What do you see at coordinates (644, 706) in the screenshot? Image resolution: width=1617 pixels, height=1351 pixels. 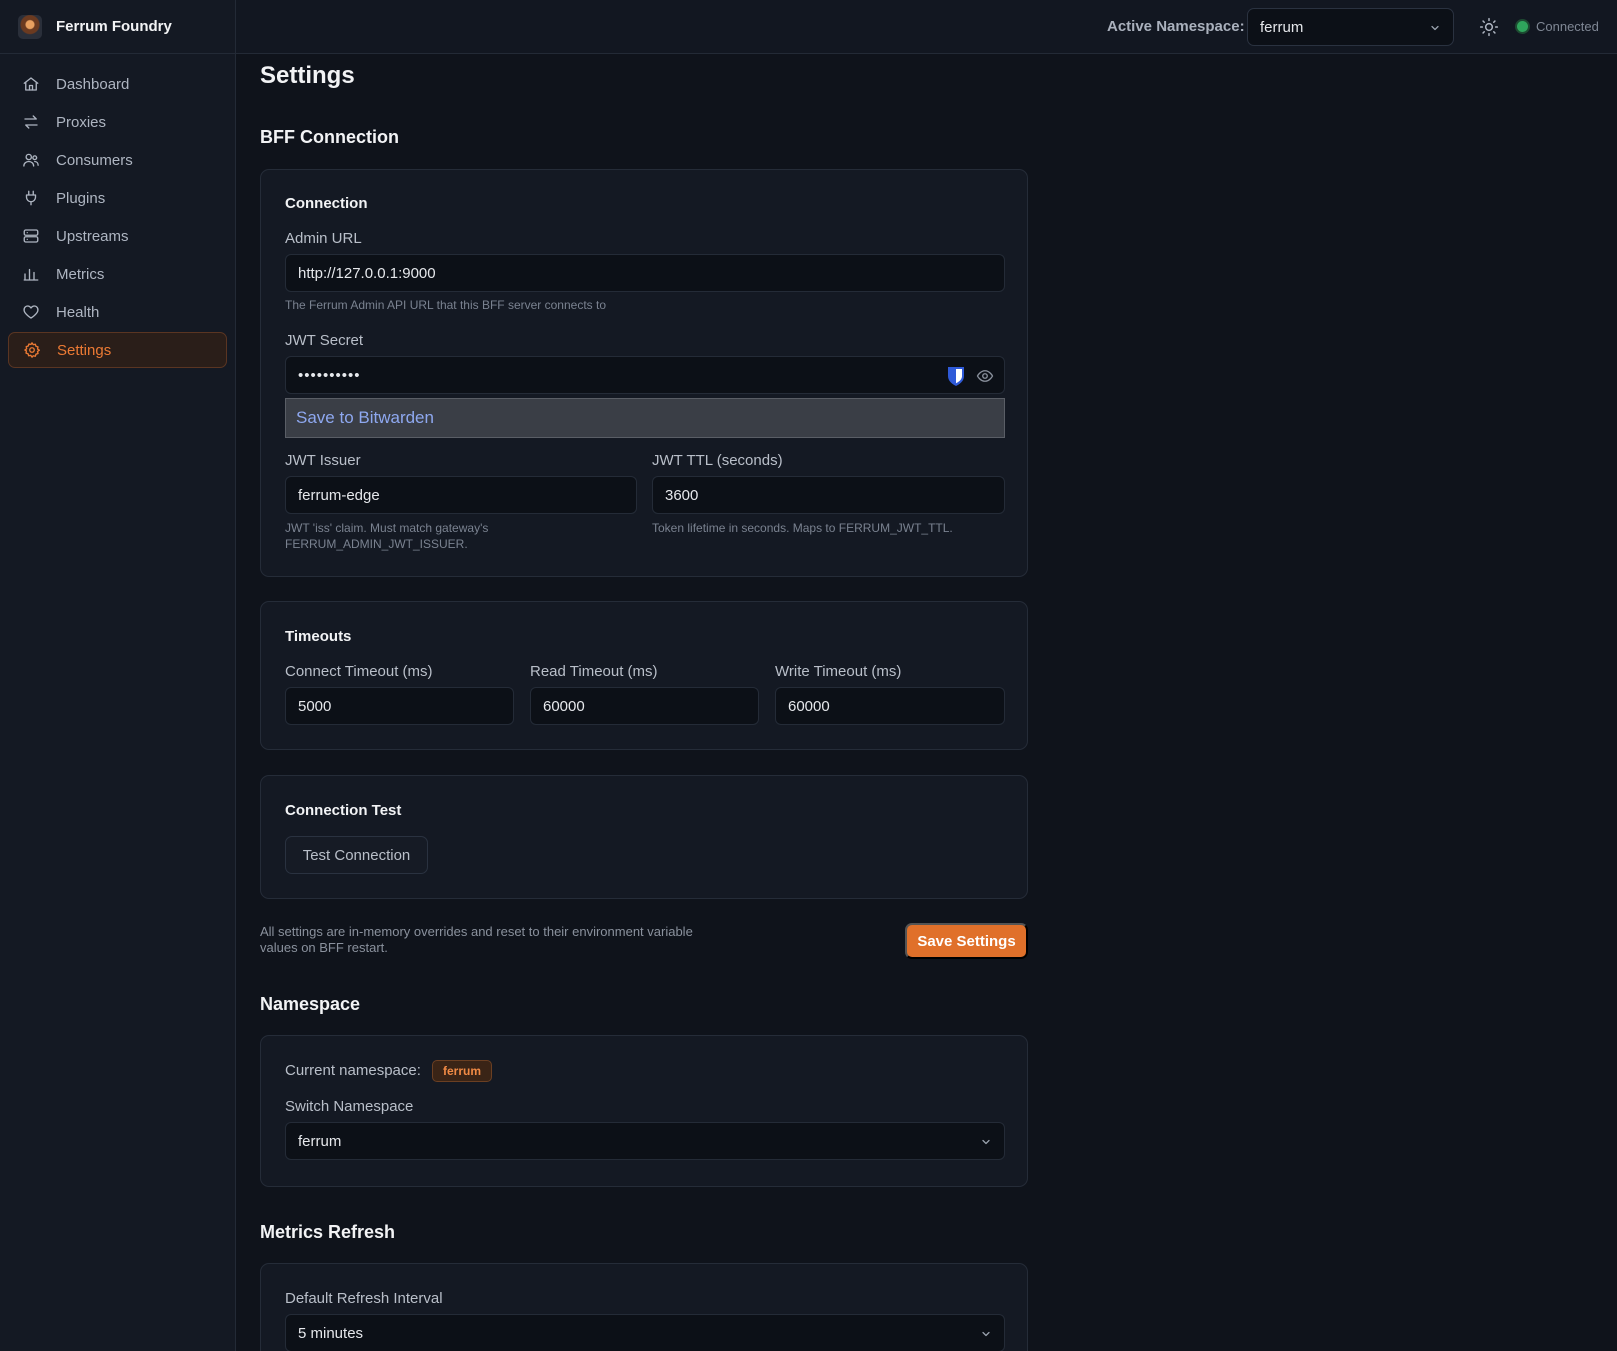 I see `read-timeout-input: 60000` at bounding box center [644, 706].